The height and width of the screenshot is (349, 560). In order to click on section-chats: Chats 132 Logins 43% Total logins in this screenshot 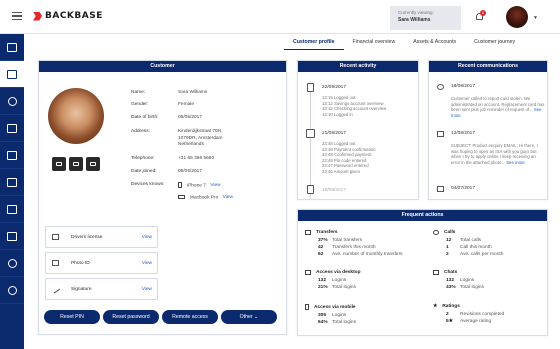, I will do `click(458, 280)`.